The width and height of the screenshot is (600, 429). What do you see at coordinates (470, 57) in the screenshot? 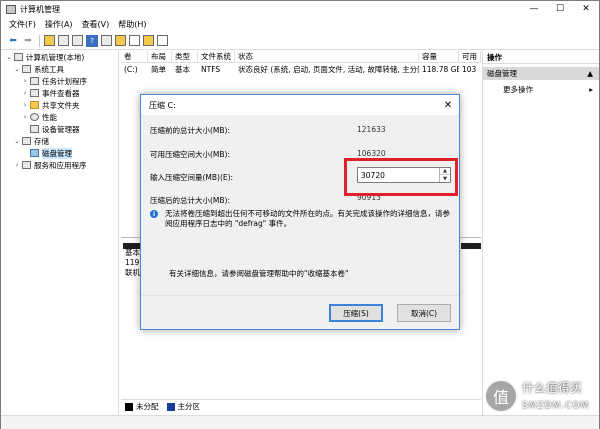
I see `column-header-free: 可用` at bounding box center [470, 57].